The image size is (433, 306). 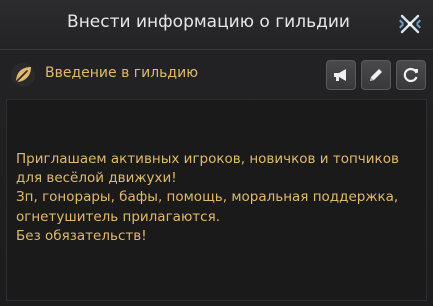 I want to click on section-title: Введение в гильдию, so click(x=121, y=73).